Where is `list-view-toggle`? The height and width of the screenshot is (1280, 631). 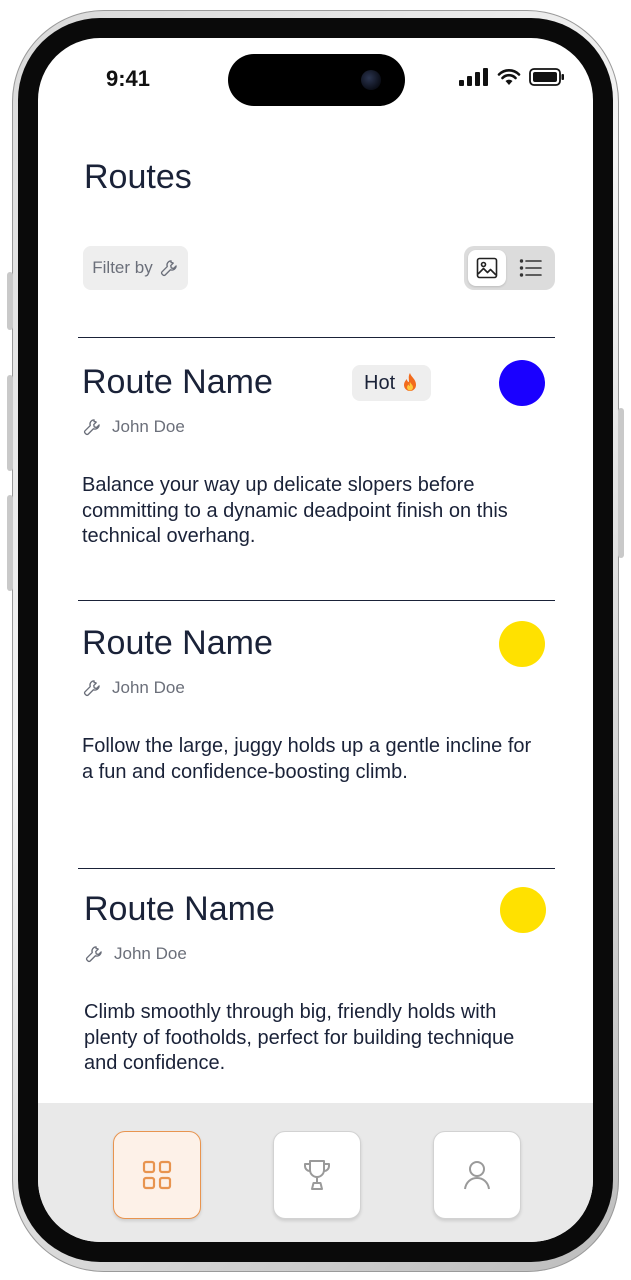
list-view-toggle is located at coordinates (531, 268).